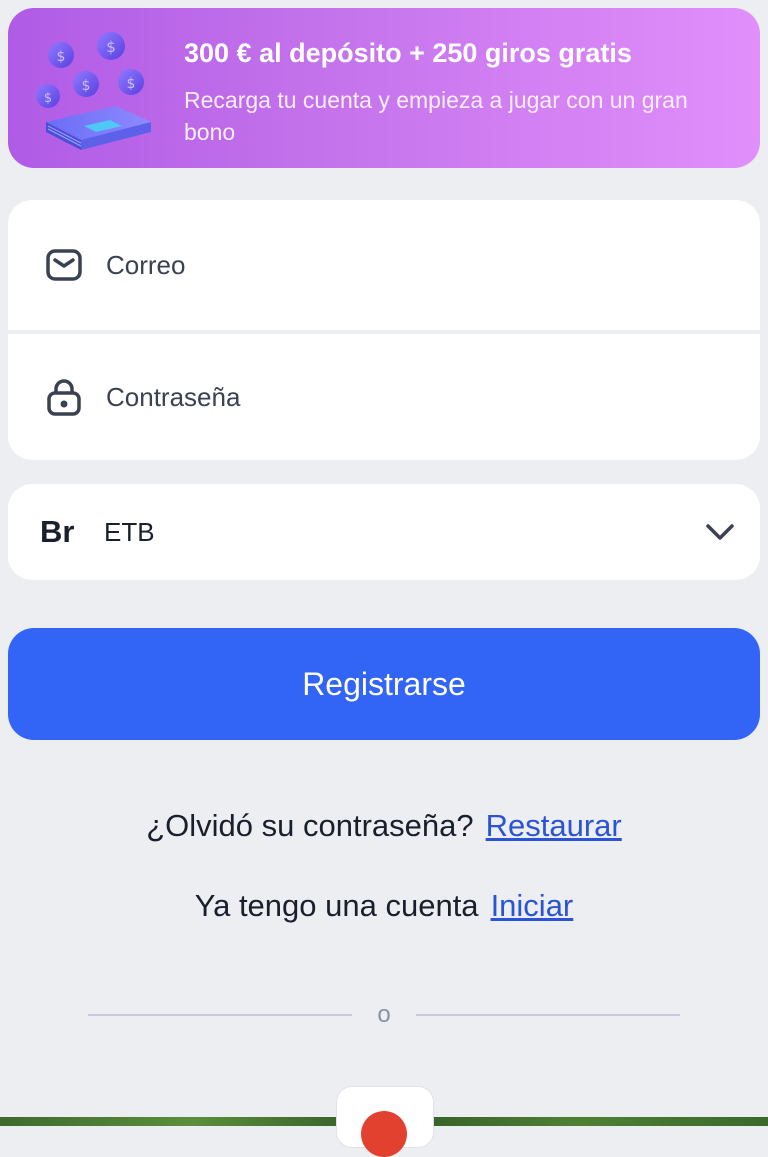  Describe the element at coordinates (384, 1014) in the screenshot. I see `divider-text: o` at that location.